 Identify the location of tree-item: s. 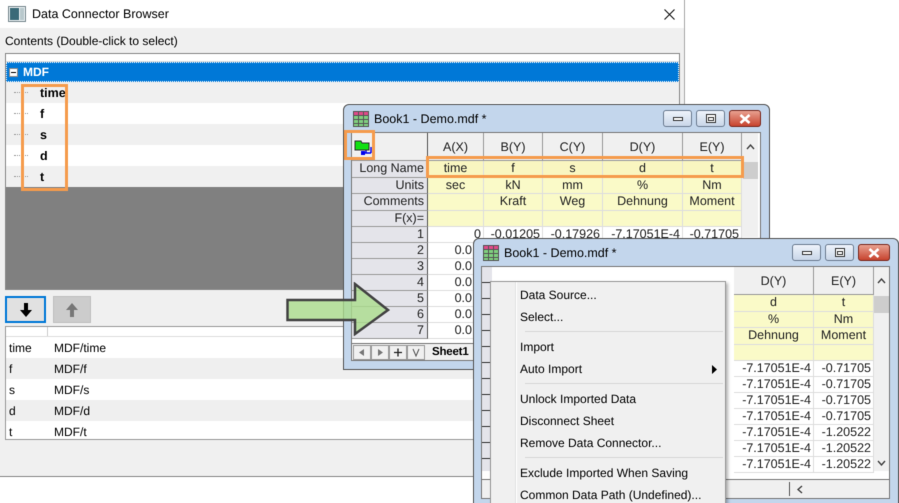
(43, 135).